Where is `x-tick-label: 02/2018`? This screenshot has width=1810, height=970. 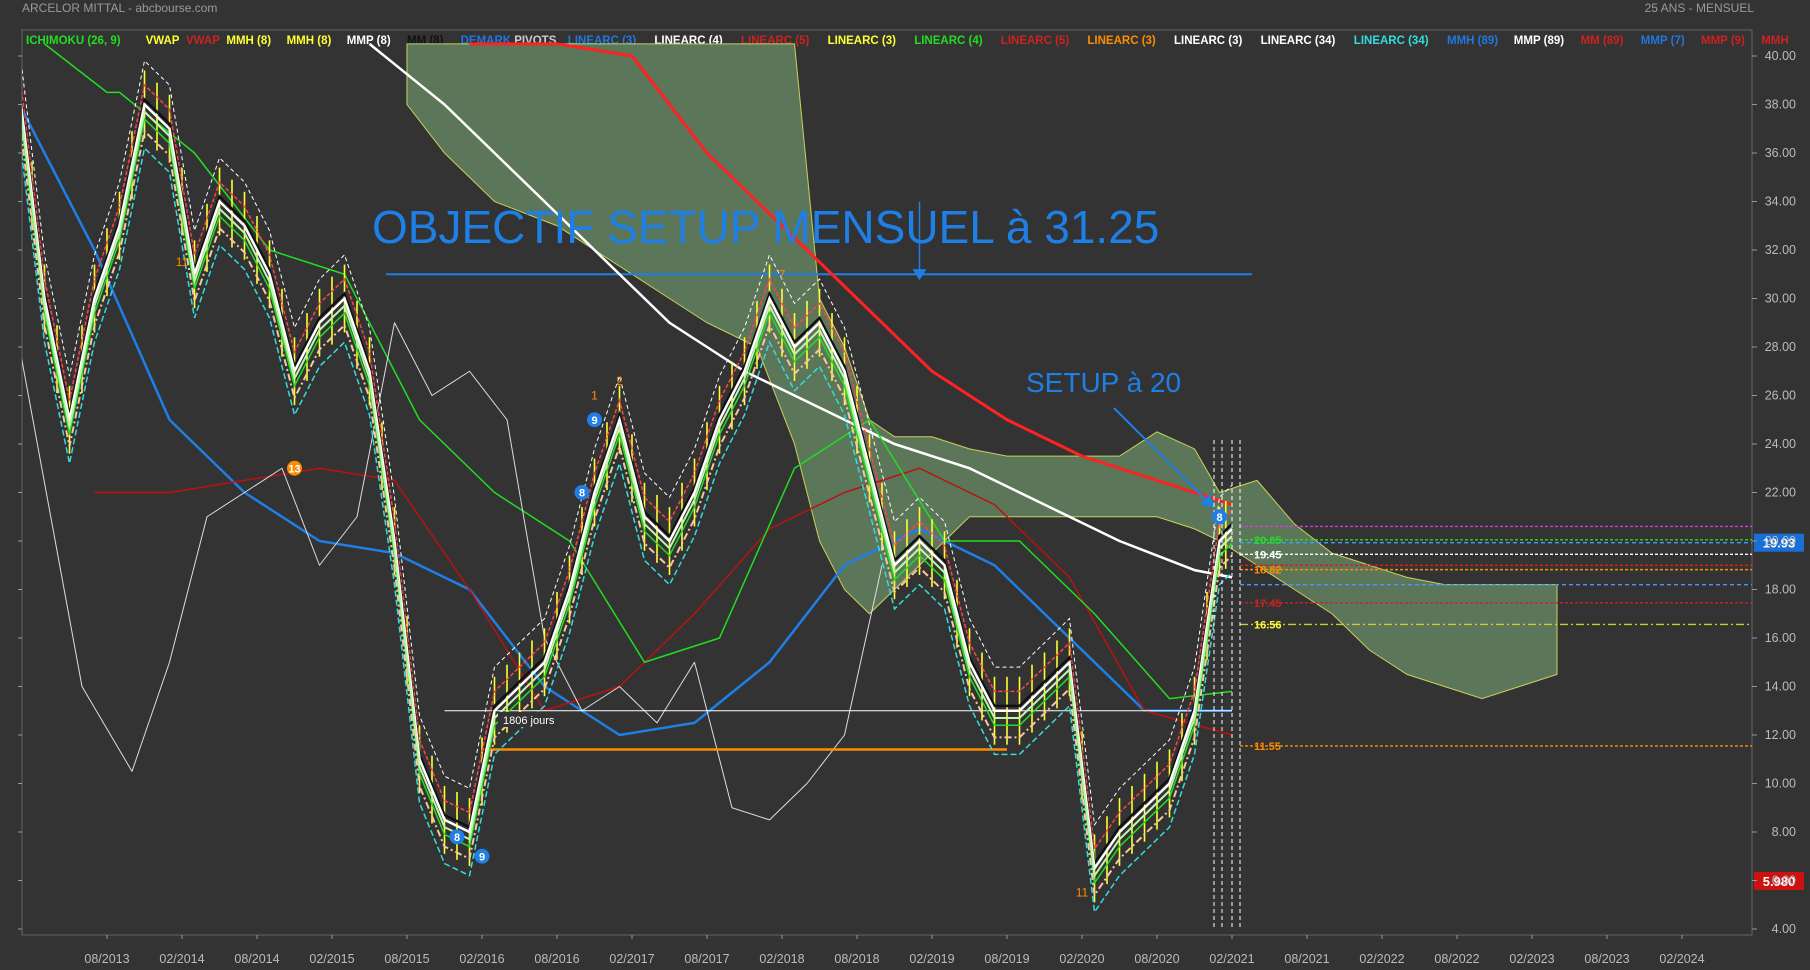 x-tick-label: 02/2018 is located at coordinates (781, 959).